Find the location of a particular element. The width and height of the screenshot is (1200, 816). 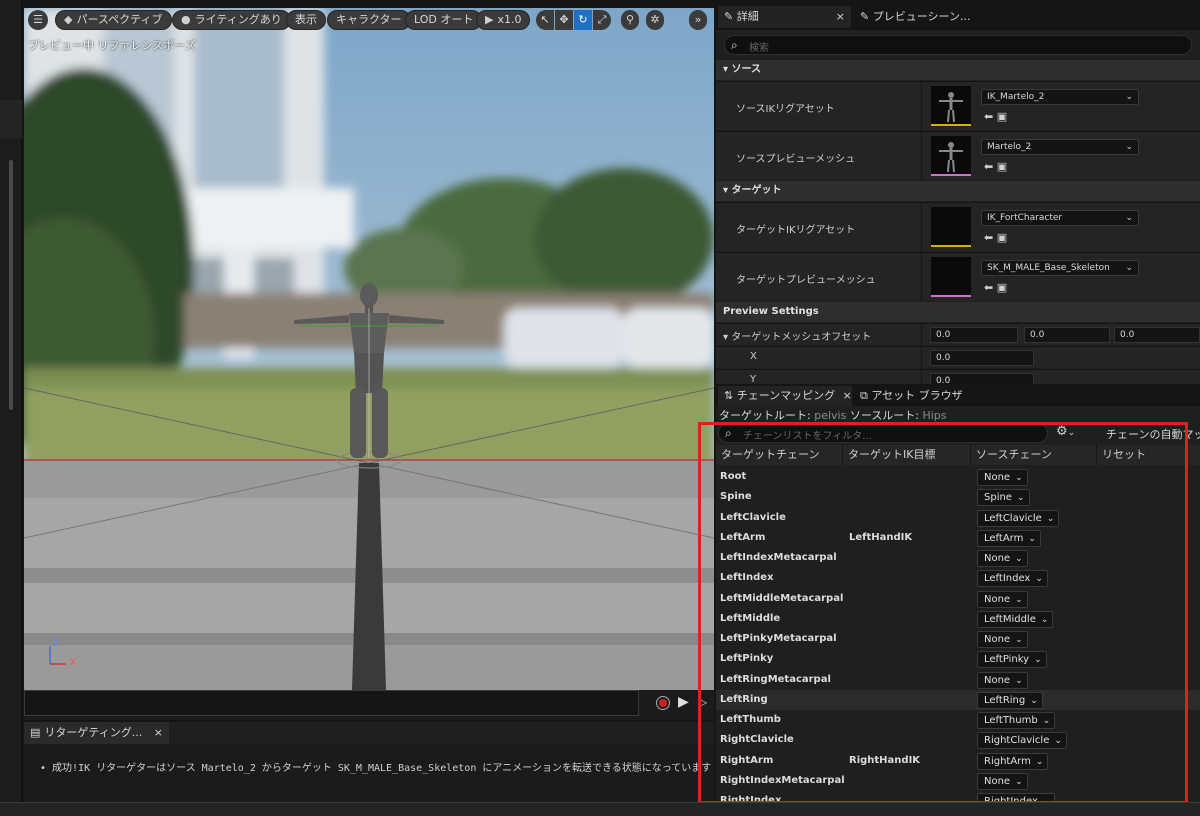

settings-icon: ✲ is located at coordinates (655, 19).